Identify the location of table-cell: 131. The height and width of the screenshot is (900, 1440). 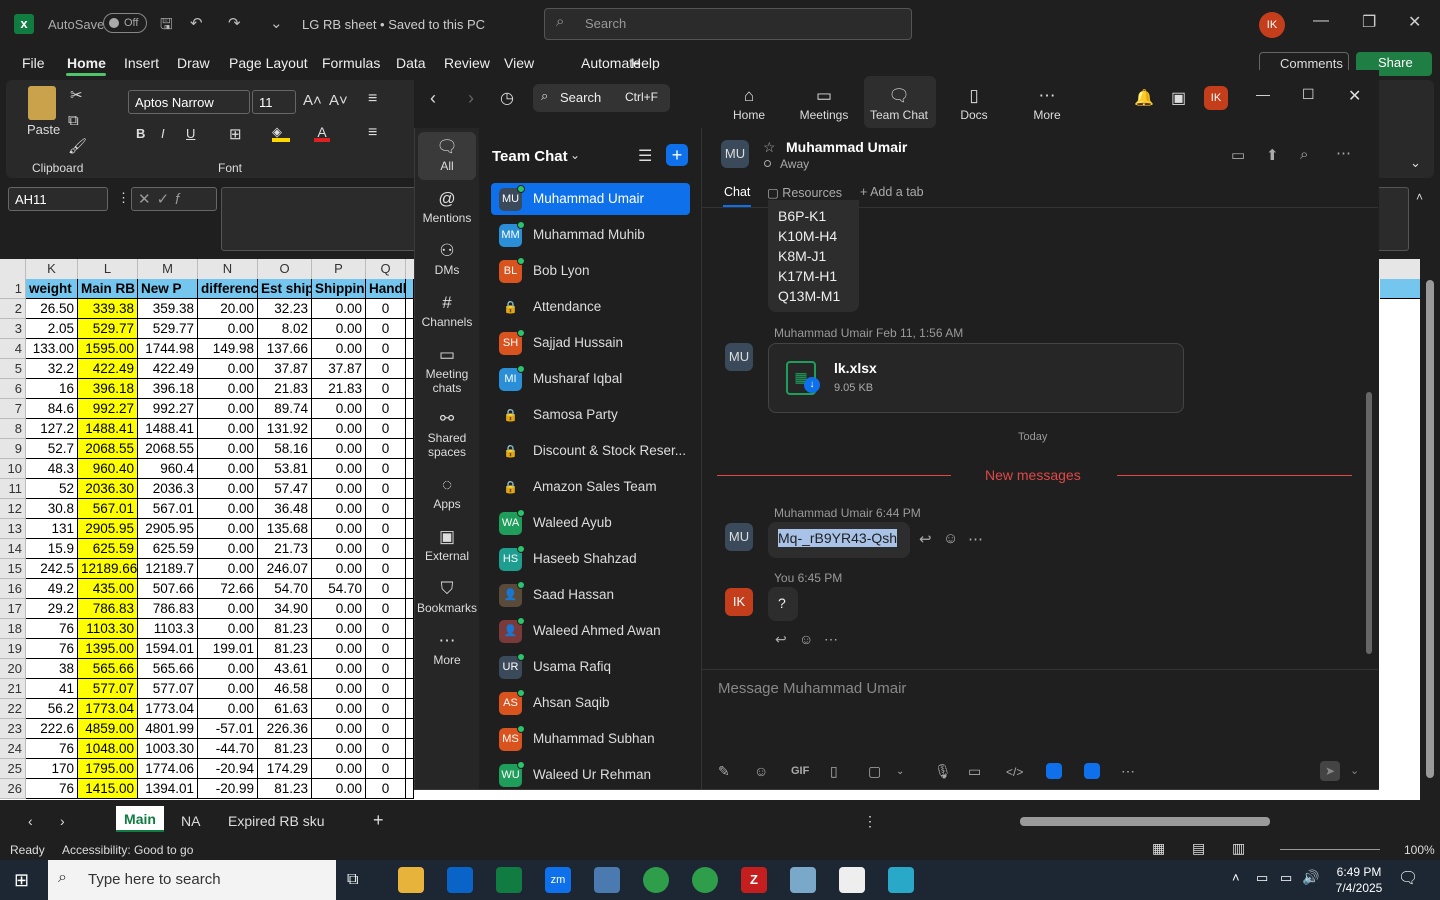
(52, 529).